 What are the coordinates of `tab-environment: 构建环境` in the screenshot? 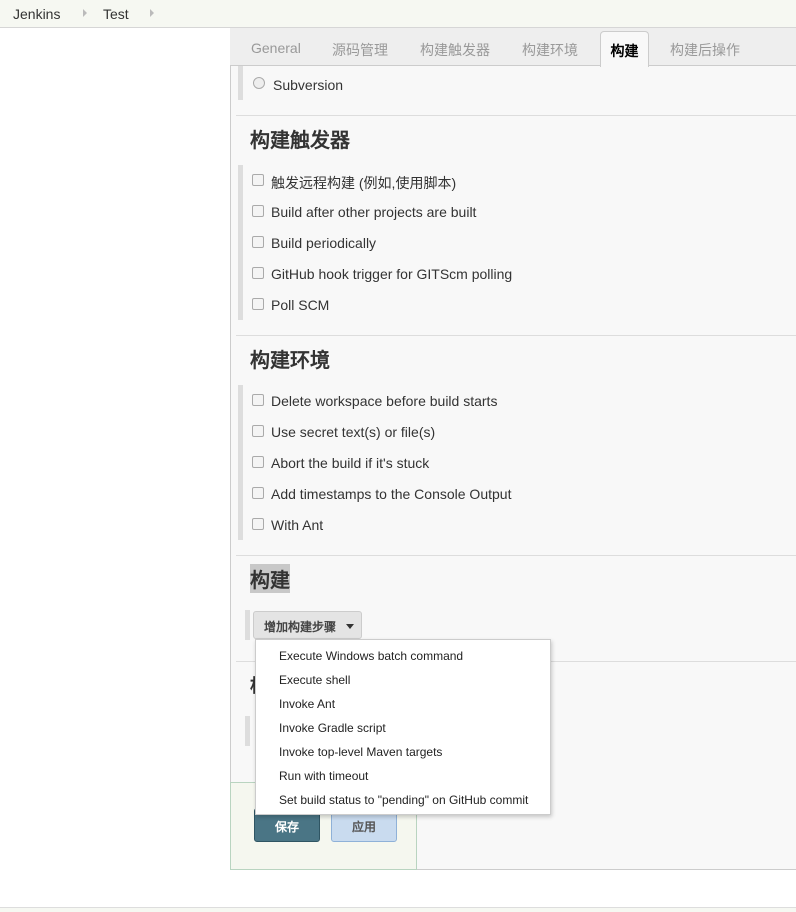 It's located at (550, 50).